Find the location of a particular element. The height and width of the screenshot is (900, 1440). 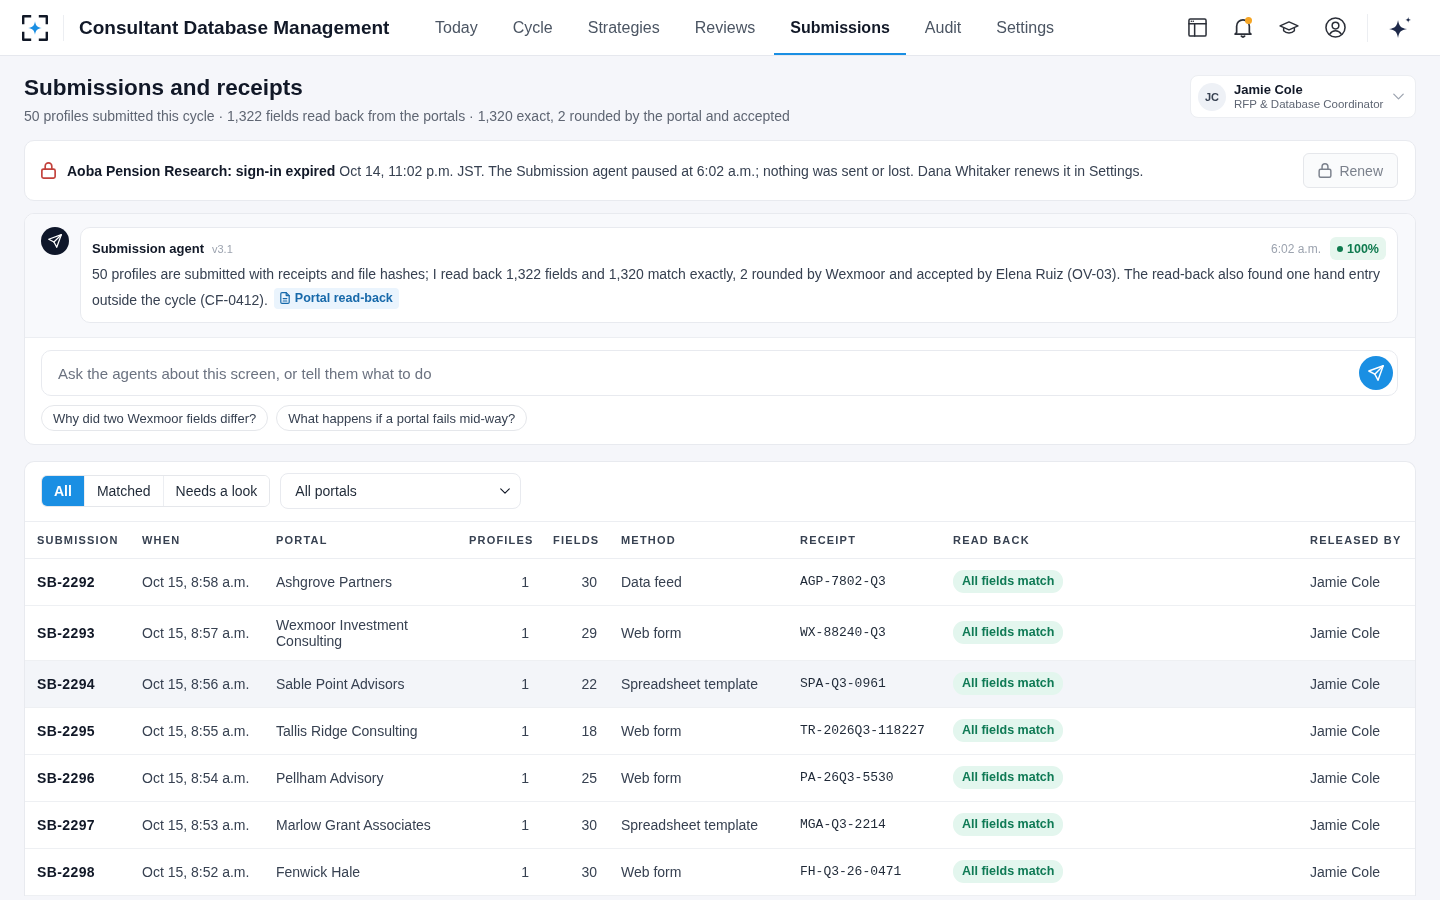

date-cell: Oct 15, 8:56 a.m. is located at coordinates (197, 683).